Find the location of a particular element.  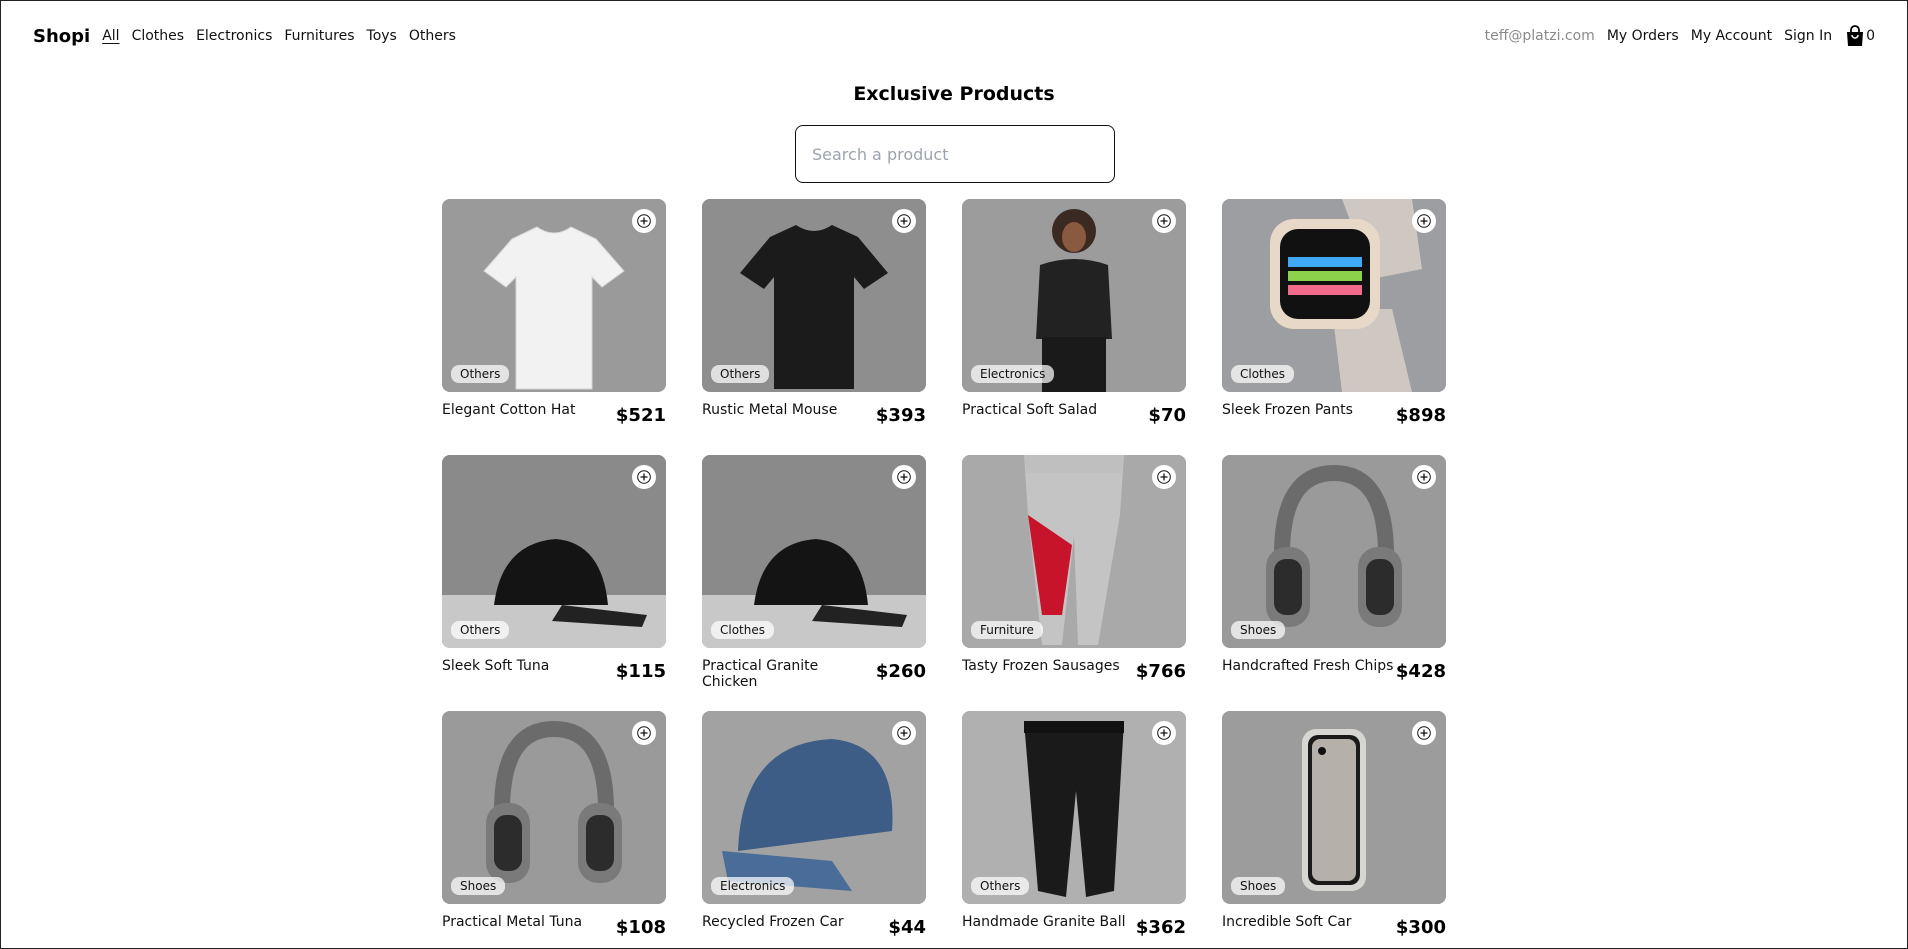

search-input is located at coordinates (955, 154).